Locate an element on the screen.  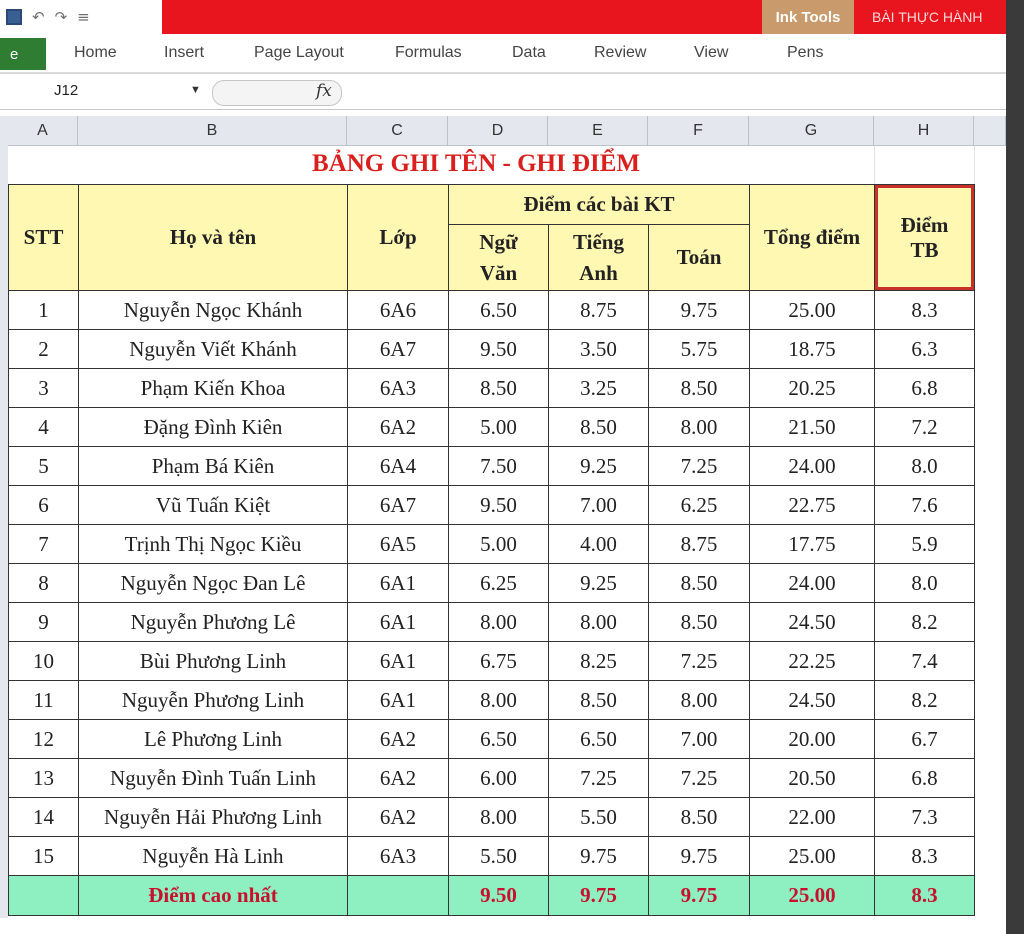
cell-english: 8.50 is located at coordinates (598, 427).